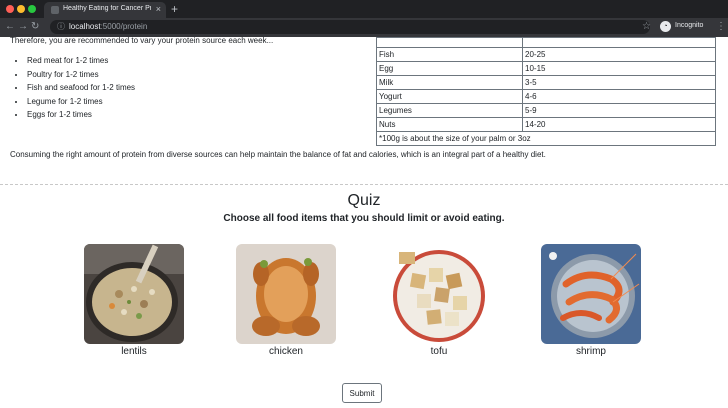 The width and height of the screenshot is (728, 408). What do you see at coordinates (80, 75) in the screenshot?
I see `list-item: Poultry for 1-2 times` at bounding box center [80, 75].